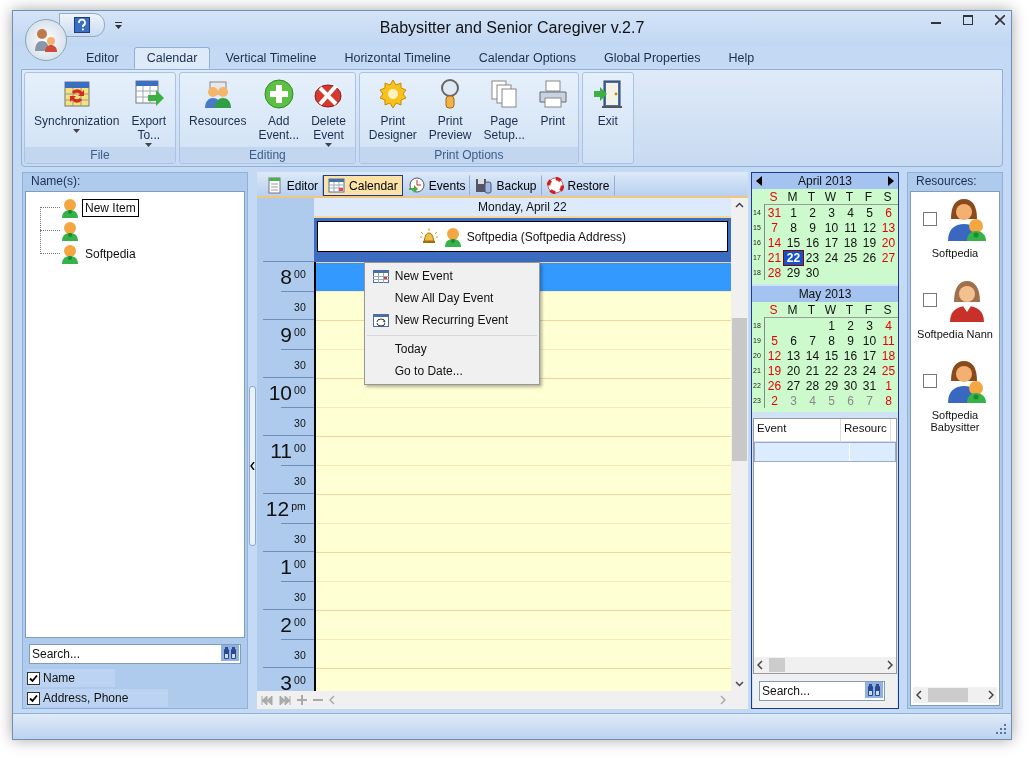 This screenshot has height=760, width=1032. I want to click on window-title: Babysitter and Senior Caregiver v.2.7, so click(512, 27).